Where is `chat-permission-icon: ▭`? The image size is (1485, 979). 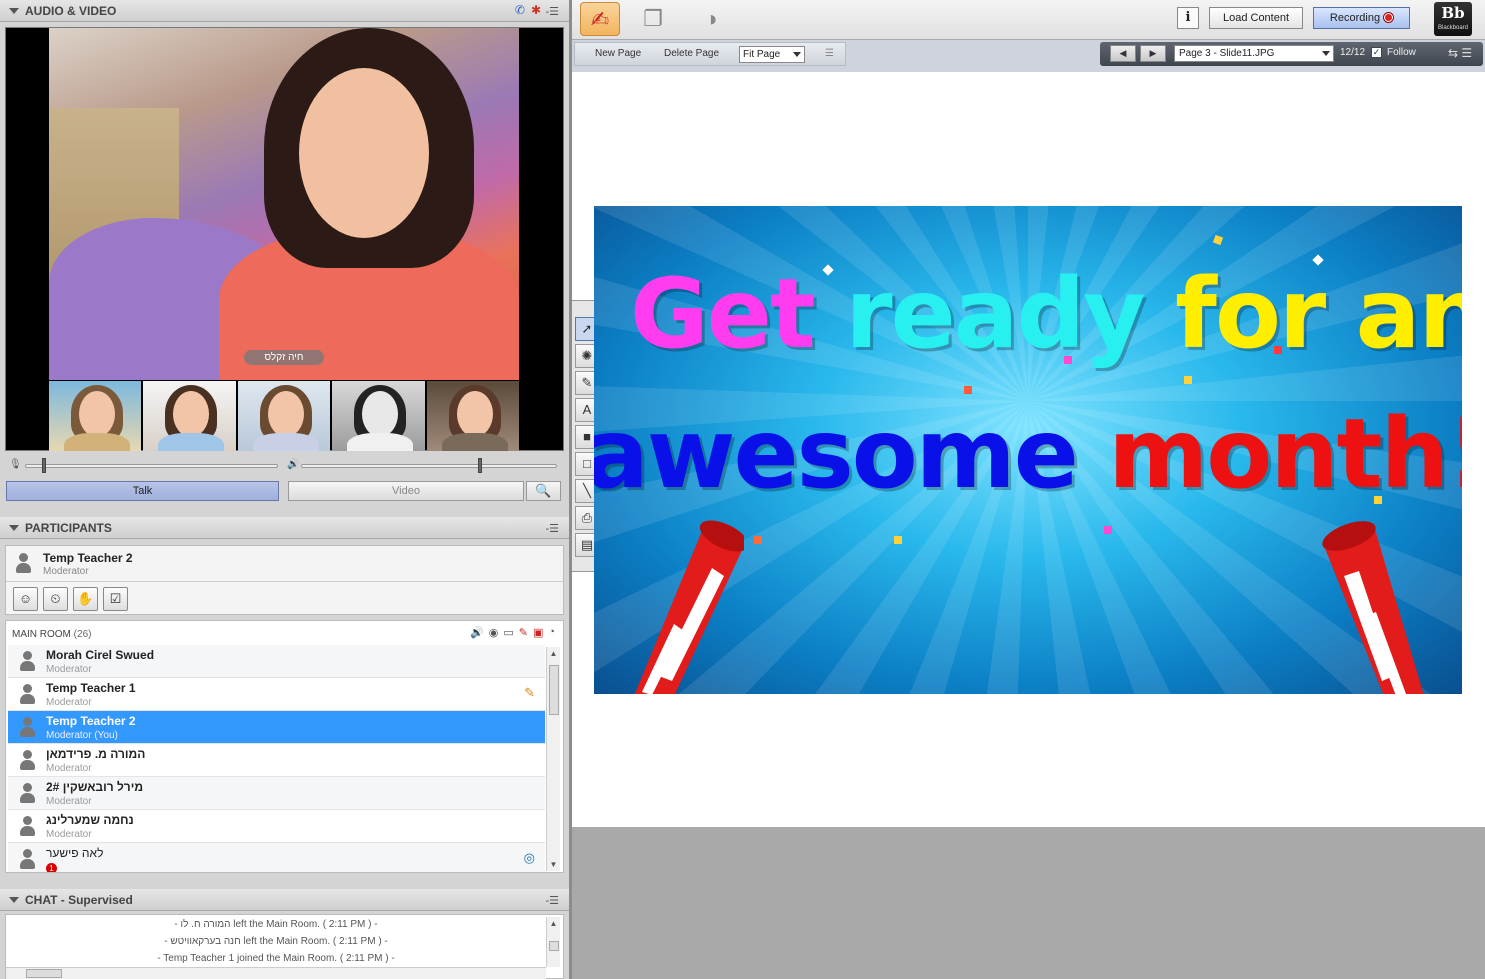
chat-permission-icon: ▭ is located at coordinates (508, 632).